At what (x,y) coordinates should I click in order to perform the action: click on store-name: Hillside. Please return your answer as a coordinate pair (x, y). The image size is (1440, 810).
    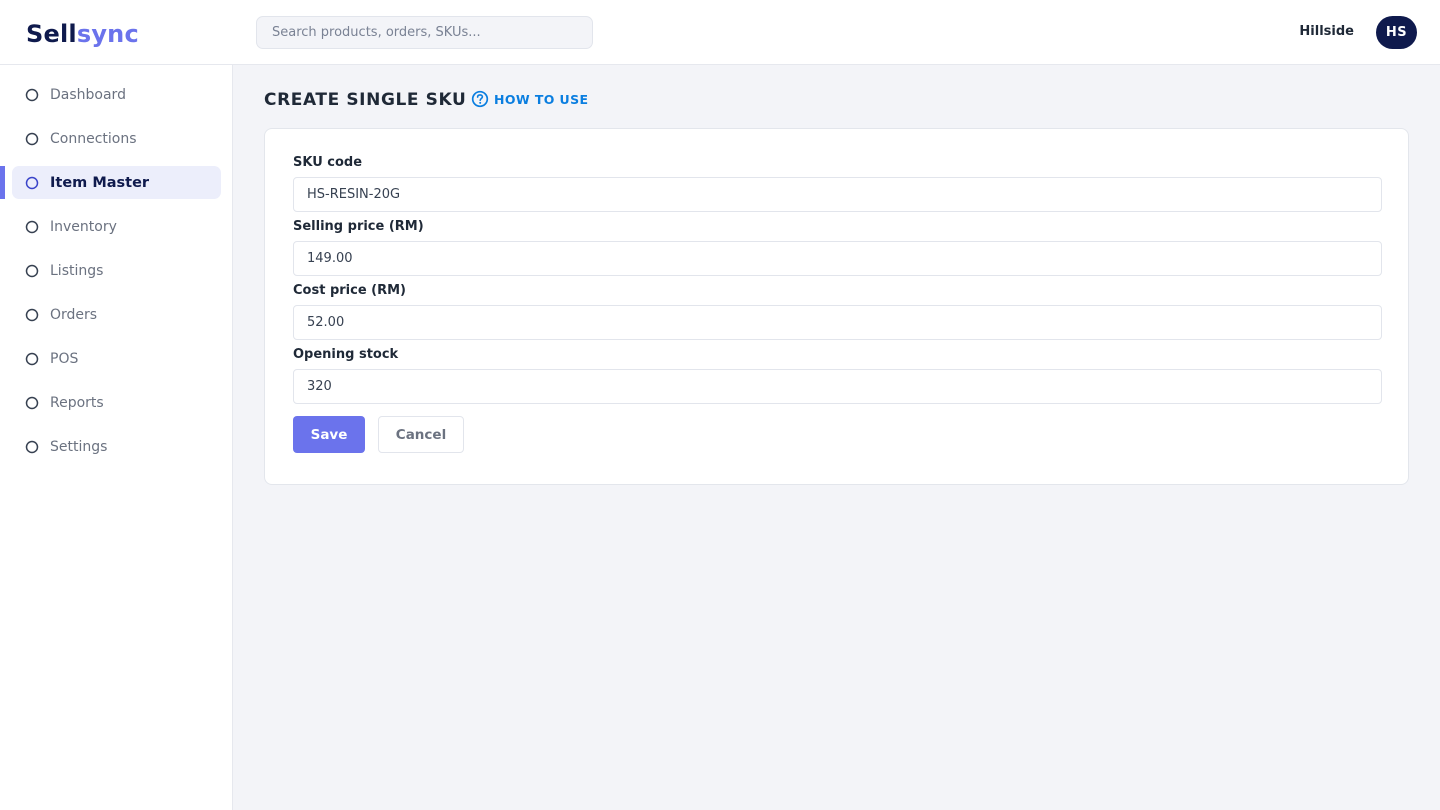
    Looking at the image, I should click on (1326, 31).